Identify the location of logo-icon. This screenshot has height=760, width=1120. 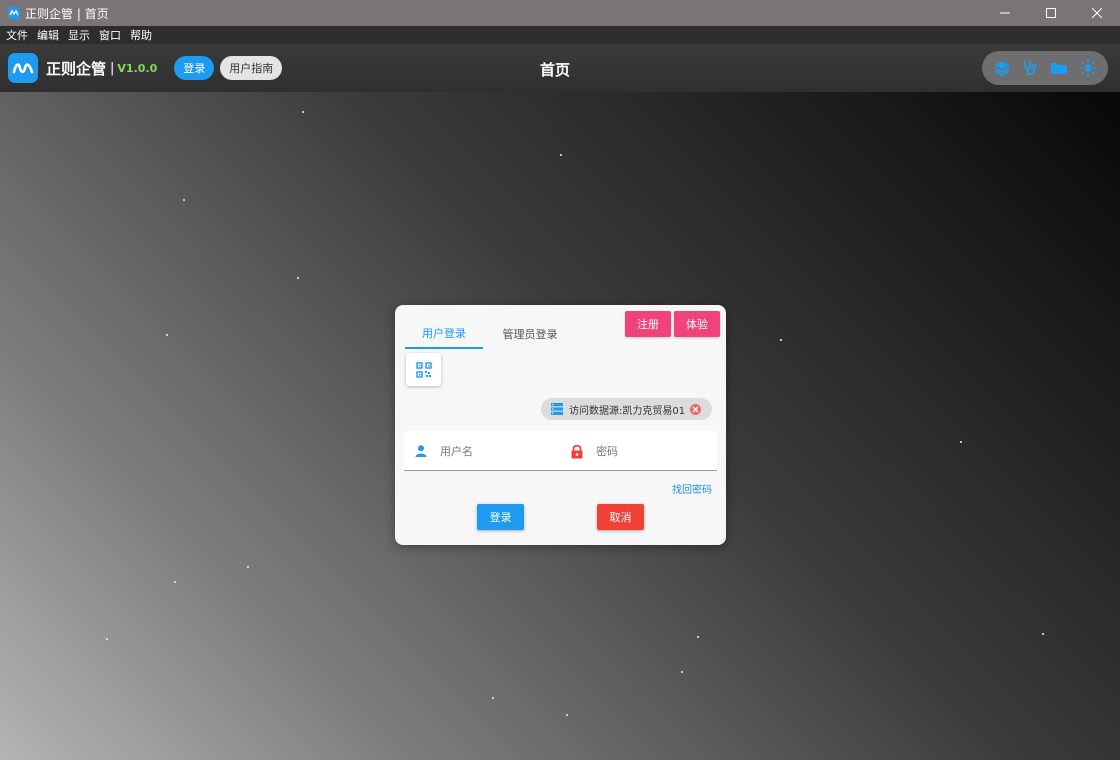
(23, 68).